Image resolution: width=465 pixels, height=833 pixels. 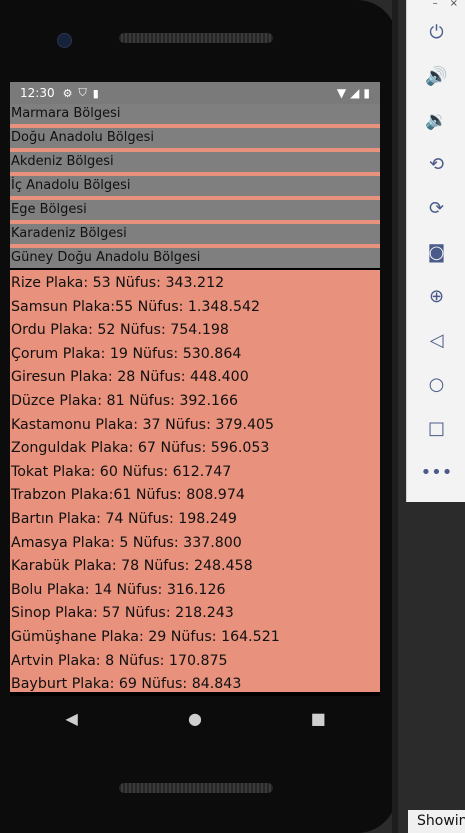 I want to click on signal-icon: ◢, so click(x=355, y=93).